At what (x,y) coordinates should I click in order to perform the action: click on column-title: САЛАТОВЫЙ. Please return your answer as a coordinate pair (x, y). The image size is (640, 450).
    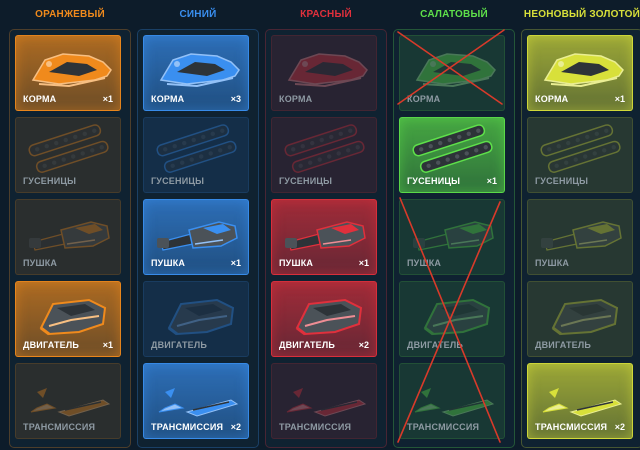
    Looking at the image, I should click on (454, 14).